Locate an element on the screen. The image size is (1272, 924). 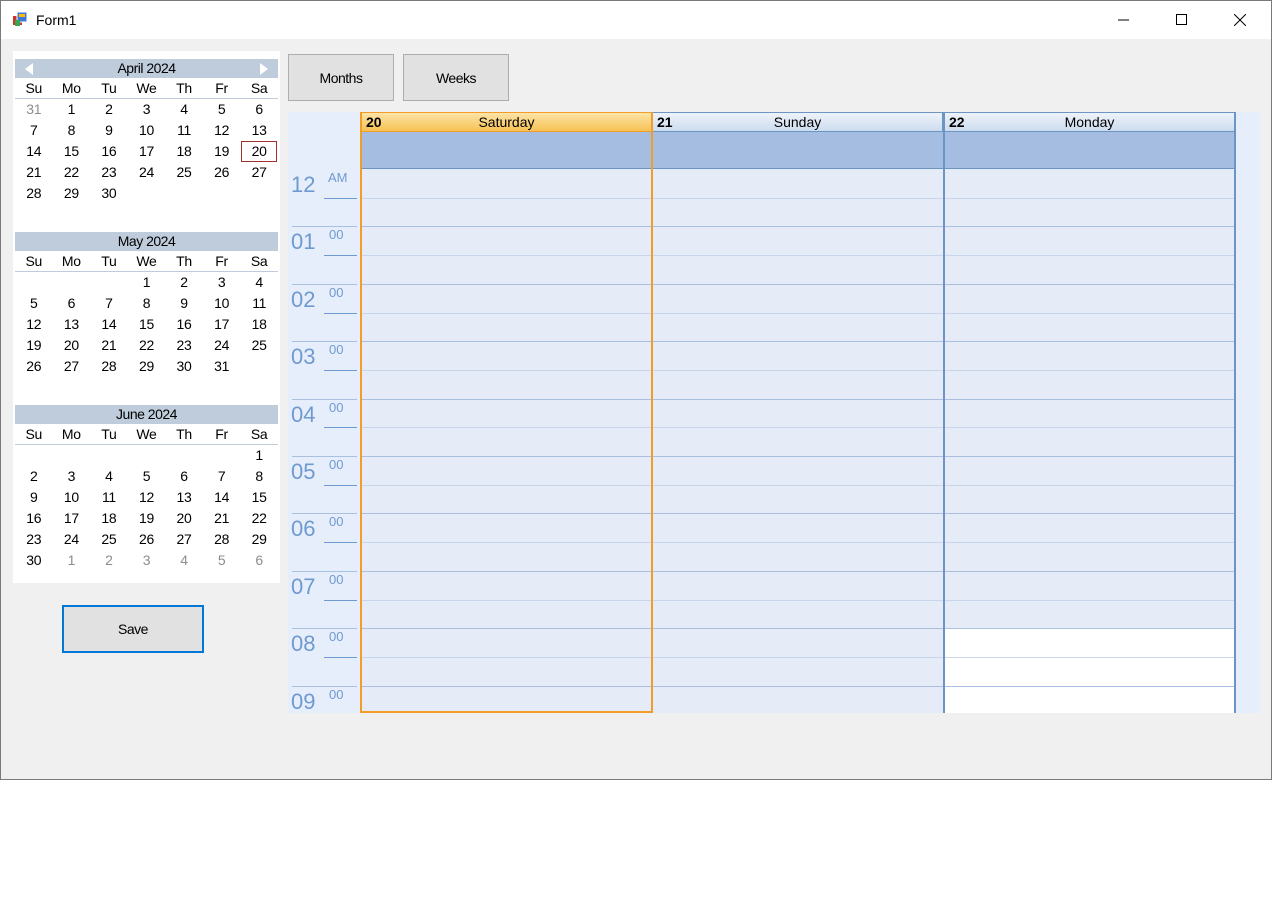
save-button: Save is located at coordinates (133, 629).